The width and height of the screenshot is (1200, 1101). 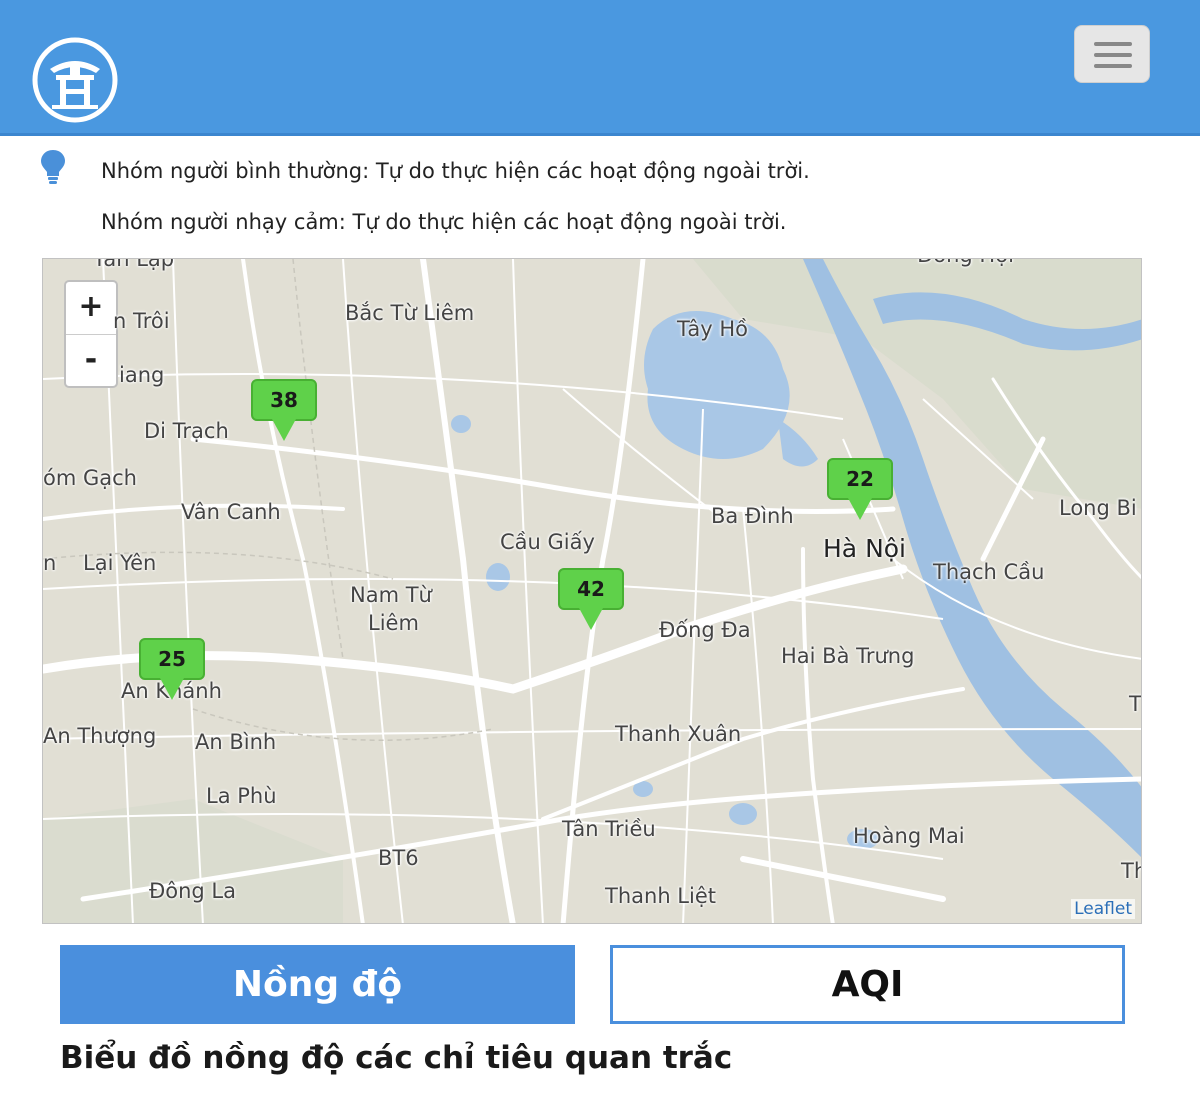 I want to click on place-label: óm Gạch, so click(x=90, y=478).